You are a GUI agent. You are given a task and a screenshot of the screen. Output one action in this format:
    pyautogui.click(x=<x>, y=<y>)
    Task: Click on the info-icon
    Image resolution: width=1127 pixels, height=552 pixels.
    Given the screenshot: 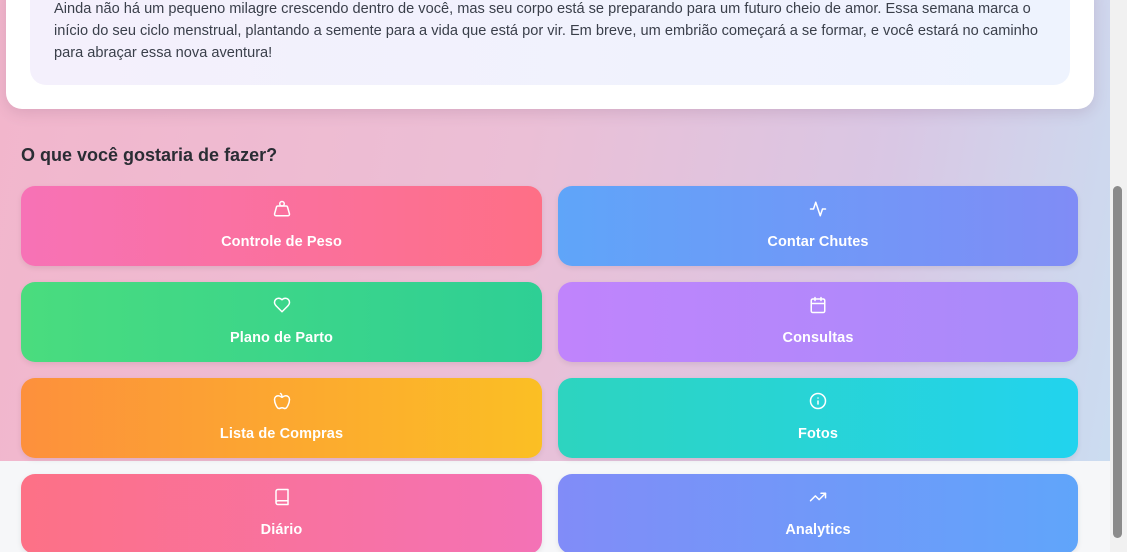 What is the action you would take?
    pyautogui.click(x=818, y=401)
    